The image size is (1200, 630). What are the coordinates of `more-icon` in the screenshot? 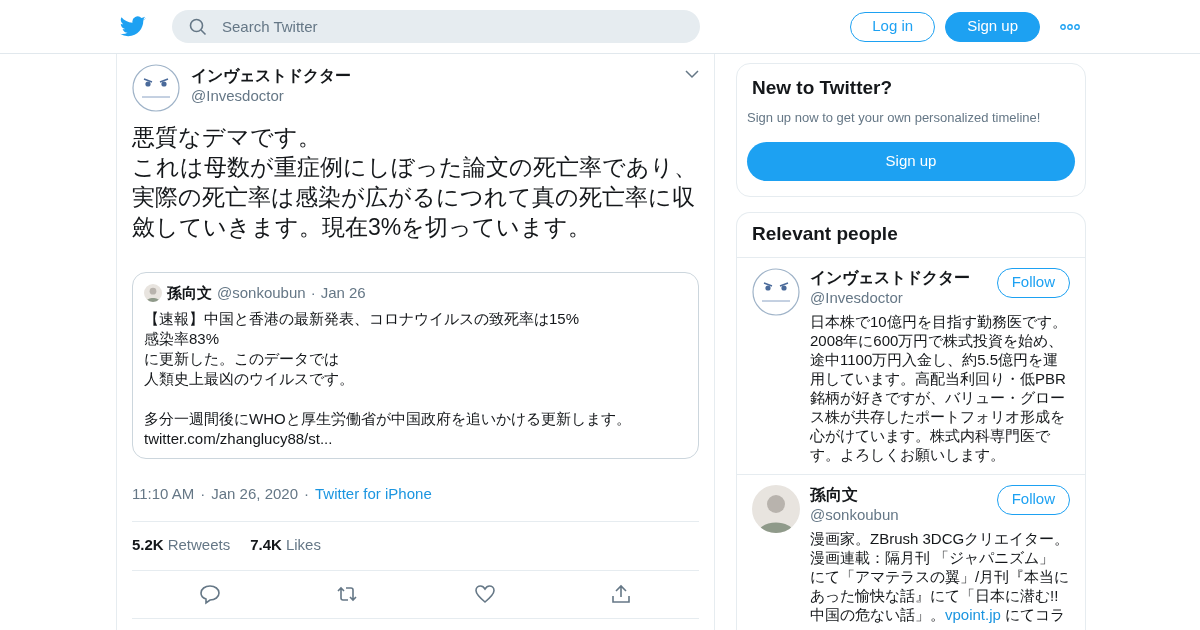 It's located at (1070, 26).